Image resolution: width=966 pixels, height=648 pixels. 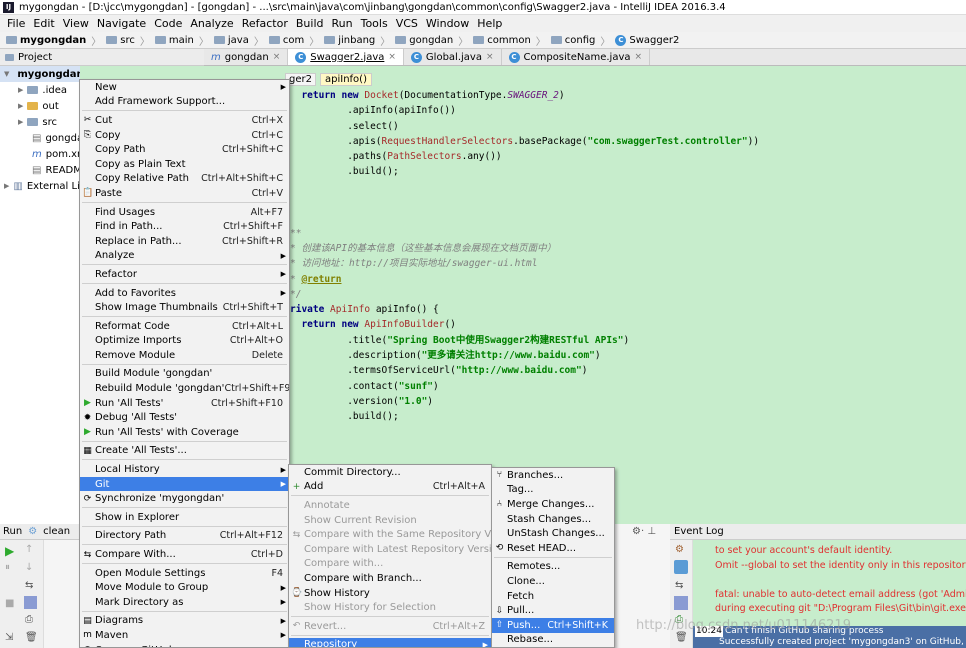 What do you see at coordinates (286, 40) in the screenshot?
I see `breadcrumb-item: com` at bounding box center [286, 40].